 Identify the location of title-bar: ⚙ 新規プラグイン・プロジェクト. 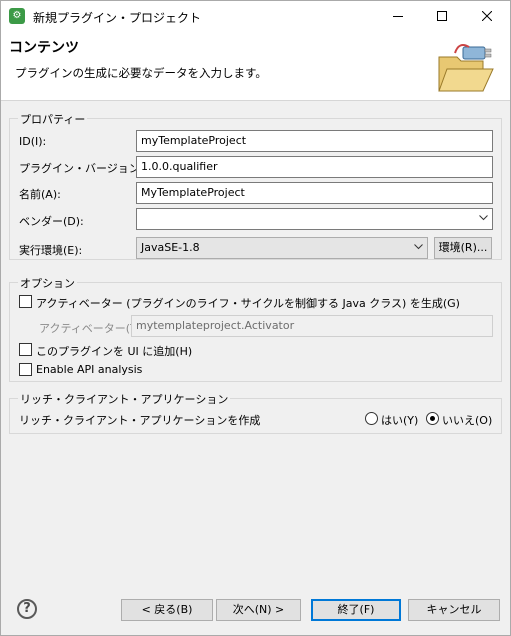
(255, 16).